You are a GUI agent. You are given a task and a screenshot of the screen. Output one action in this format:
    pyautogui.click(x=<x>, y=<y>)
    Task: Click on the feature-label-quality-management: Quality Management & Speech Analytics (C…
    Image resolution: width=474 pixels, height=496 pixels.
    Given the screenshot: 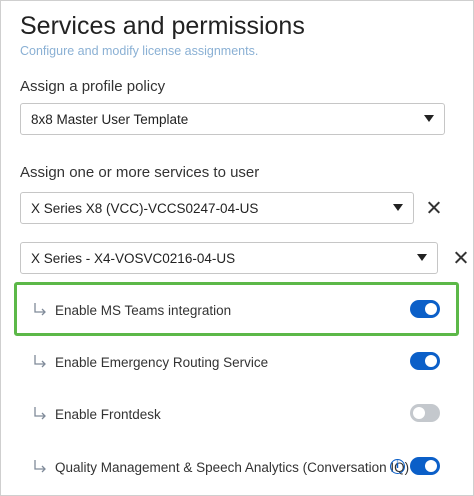 What is the action you would take?
    pyautogui.click(x=232, y=467)
    